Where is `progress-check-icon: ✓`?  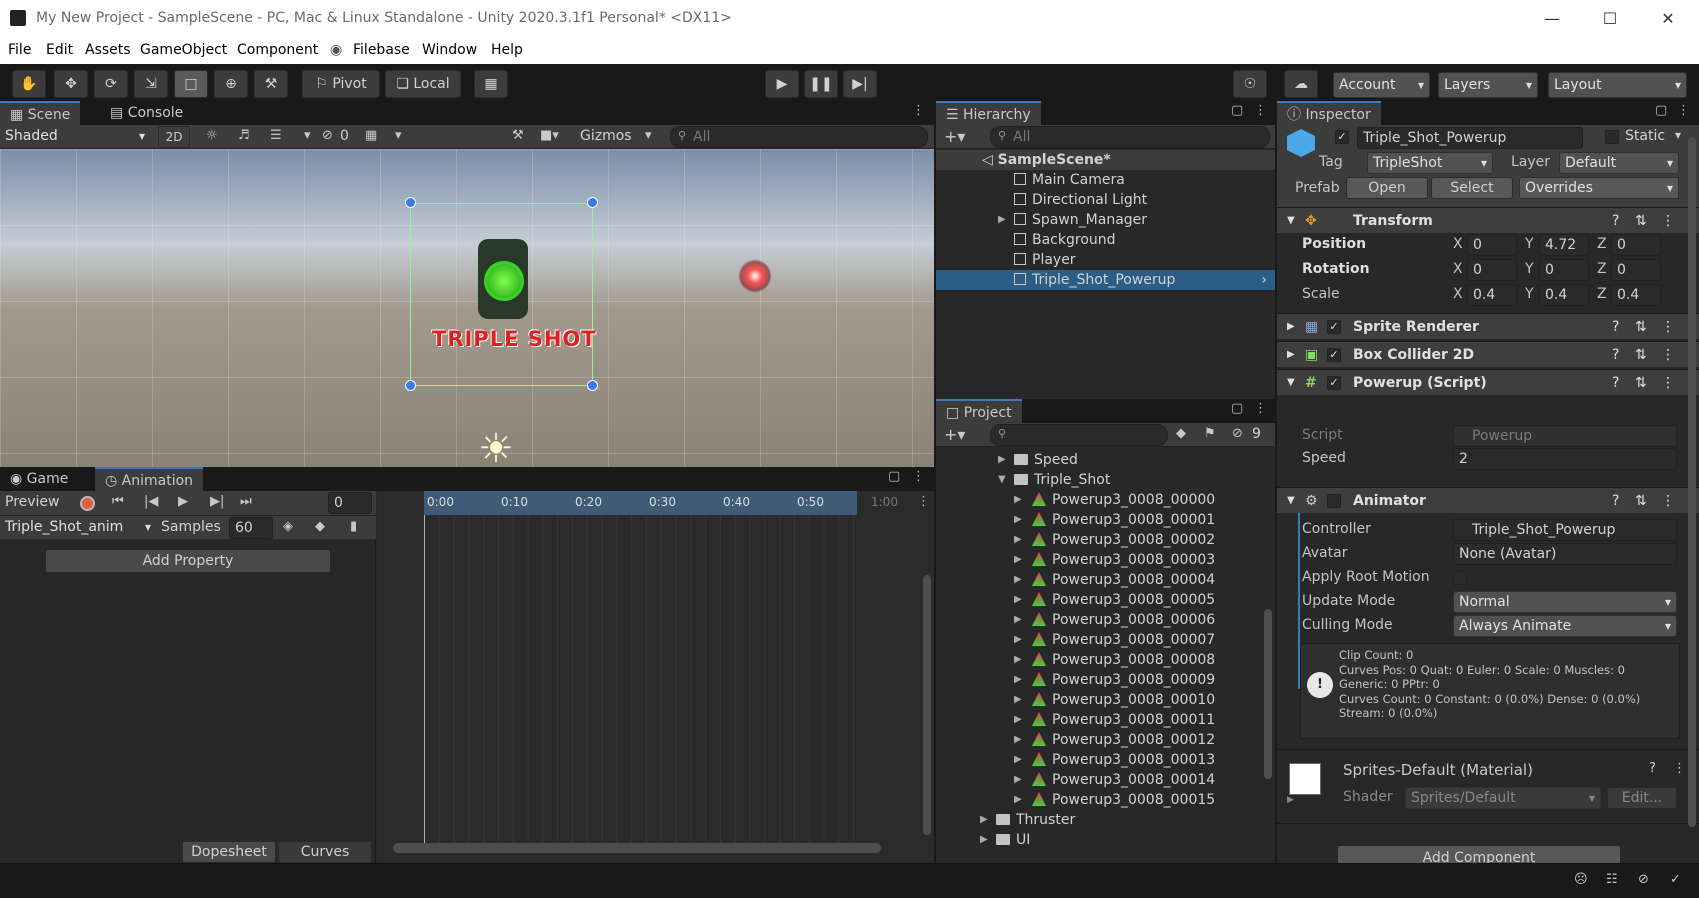
progress-check-icon: ✓ is located at coordinates (1675, 879).